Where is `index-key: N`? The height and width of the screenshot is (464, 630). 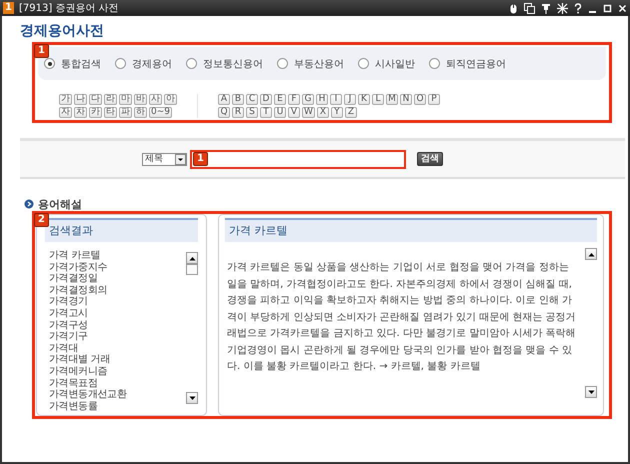
index-key: N is located at coordinates (406, 99).